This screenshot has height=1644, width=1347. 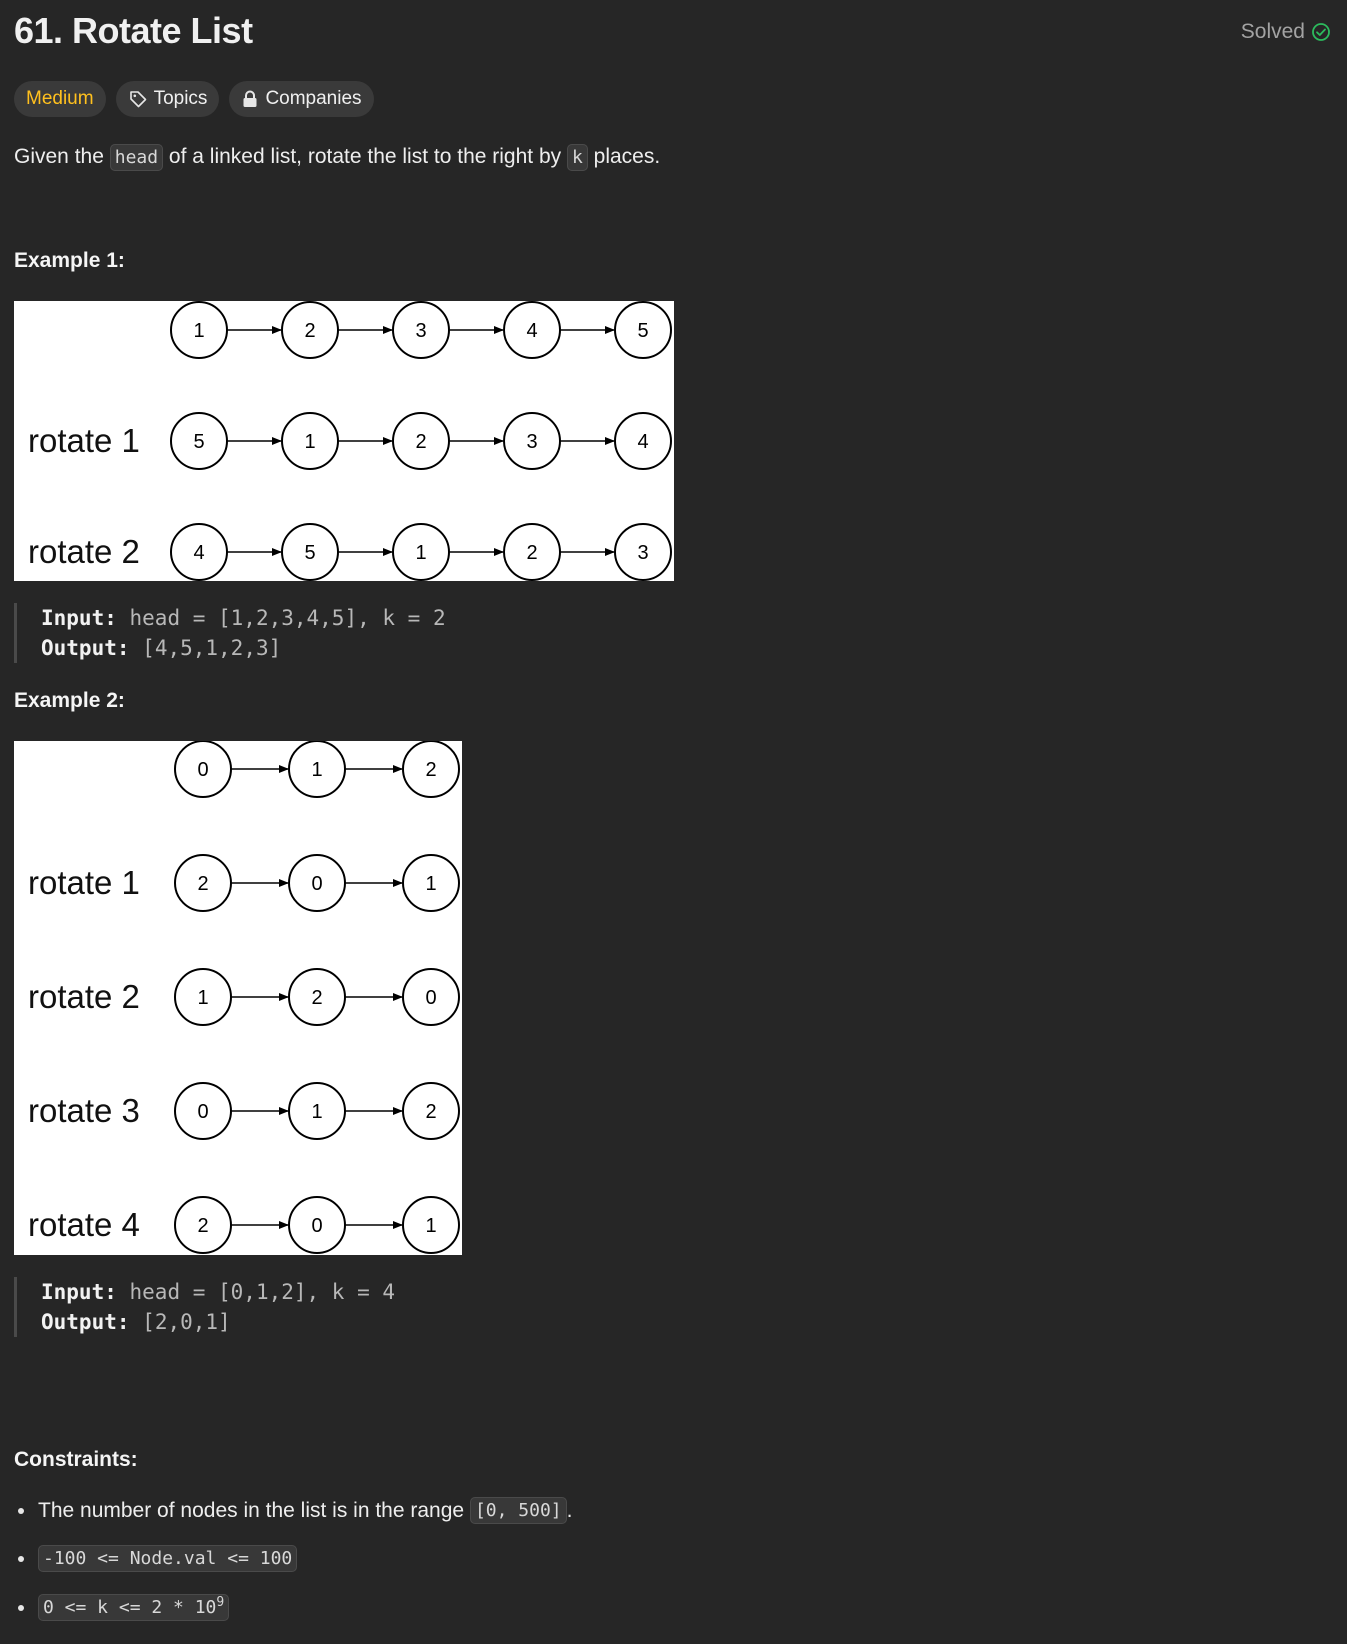 I want to click on output-value: [4,5,1,2,3], so click(x=212, y=648).